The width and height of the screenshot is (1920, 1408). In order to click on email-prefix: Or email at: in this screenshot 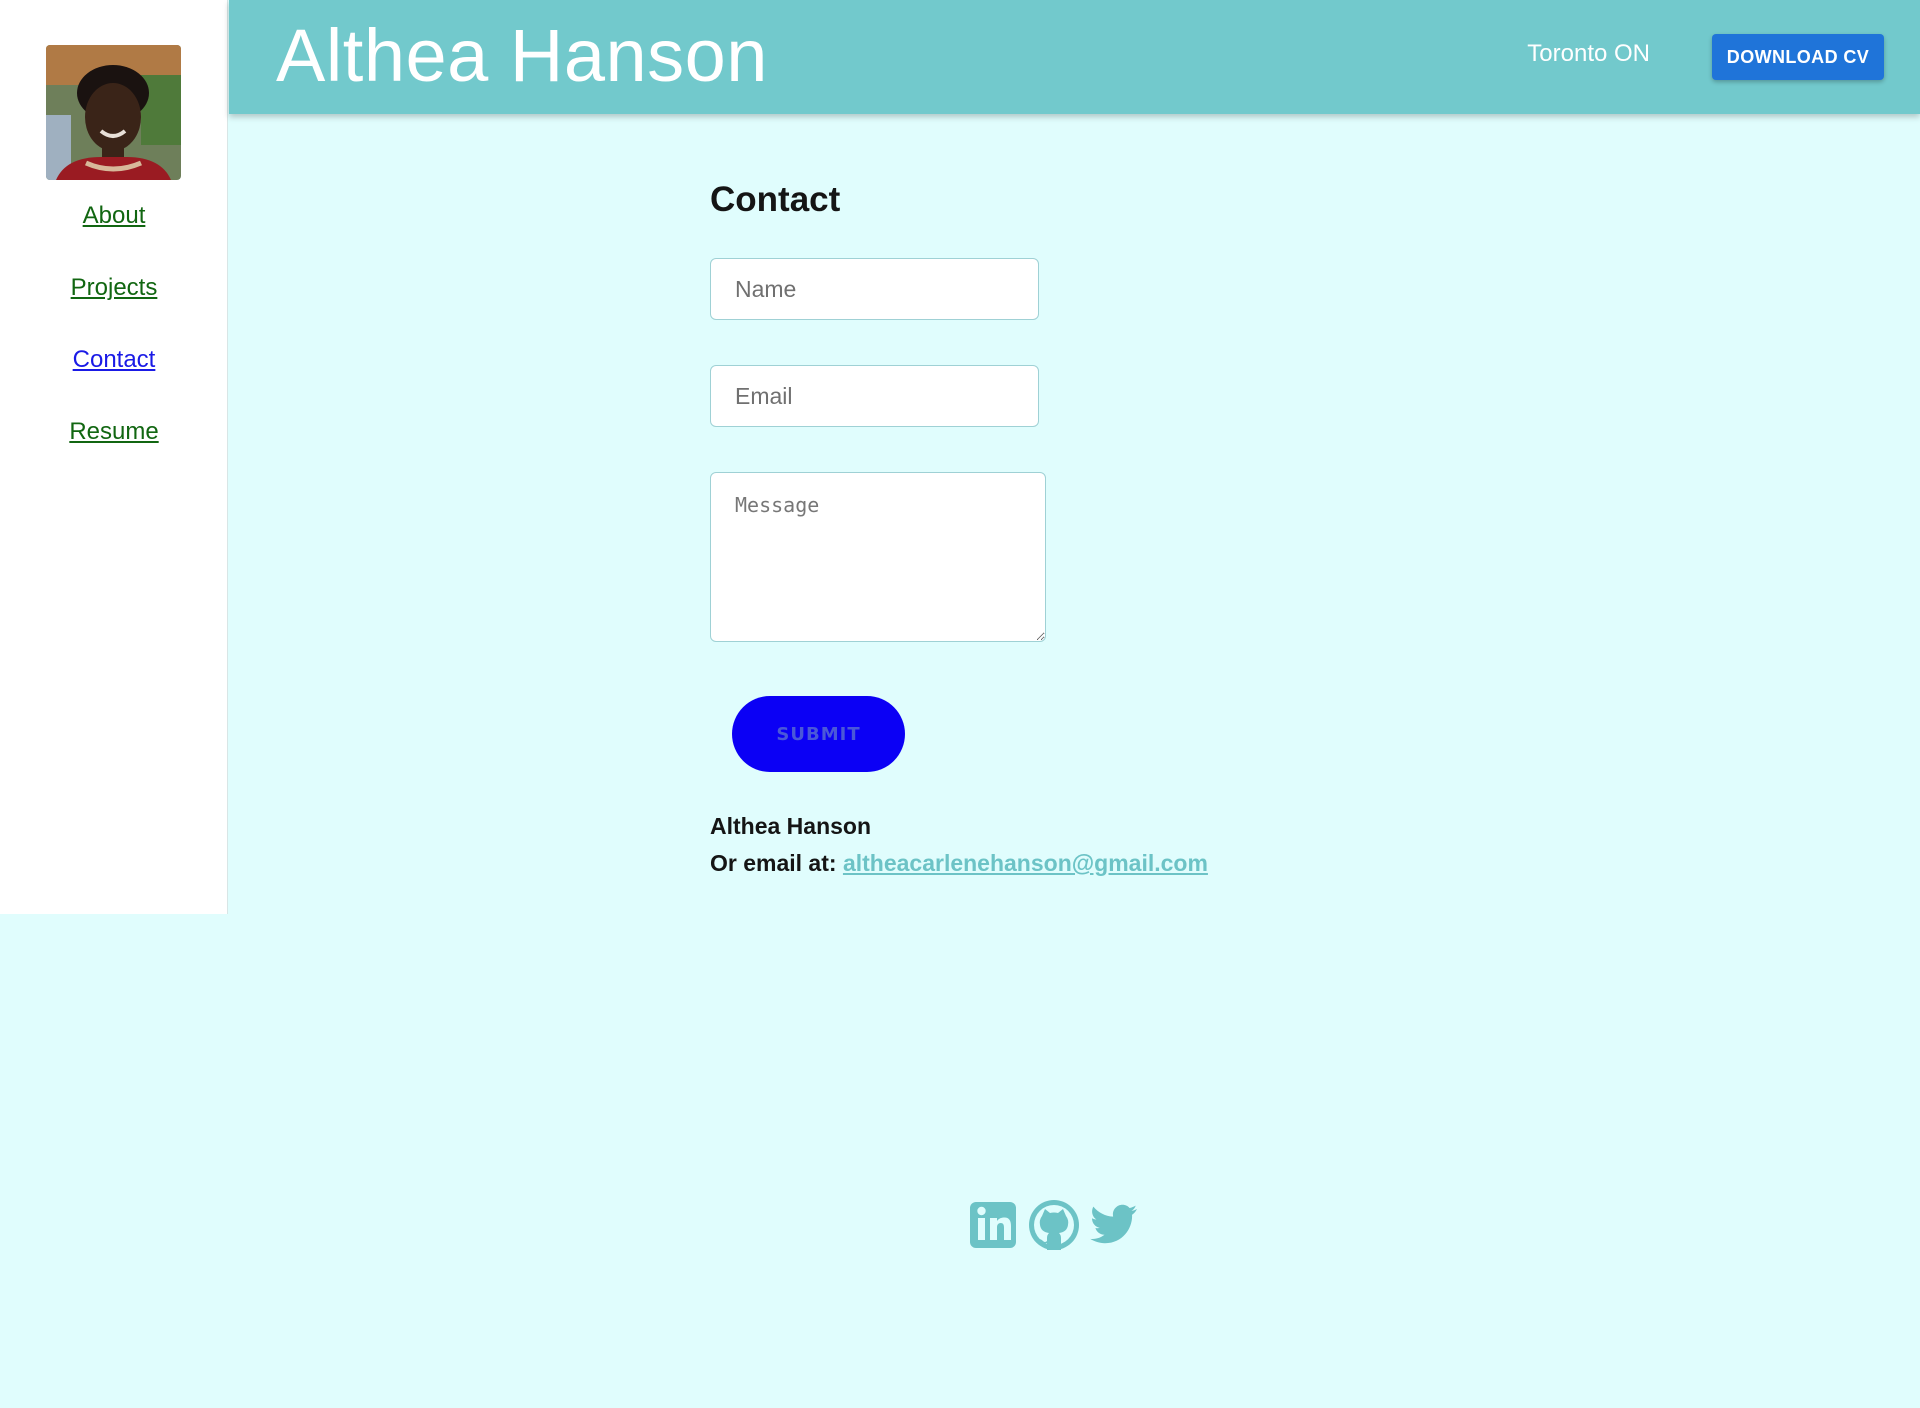, I will do `click(773, 863)`.